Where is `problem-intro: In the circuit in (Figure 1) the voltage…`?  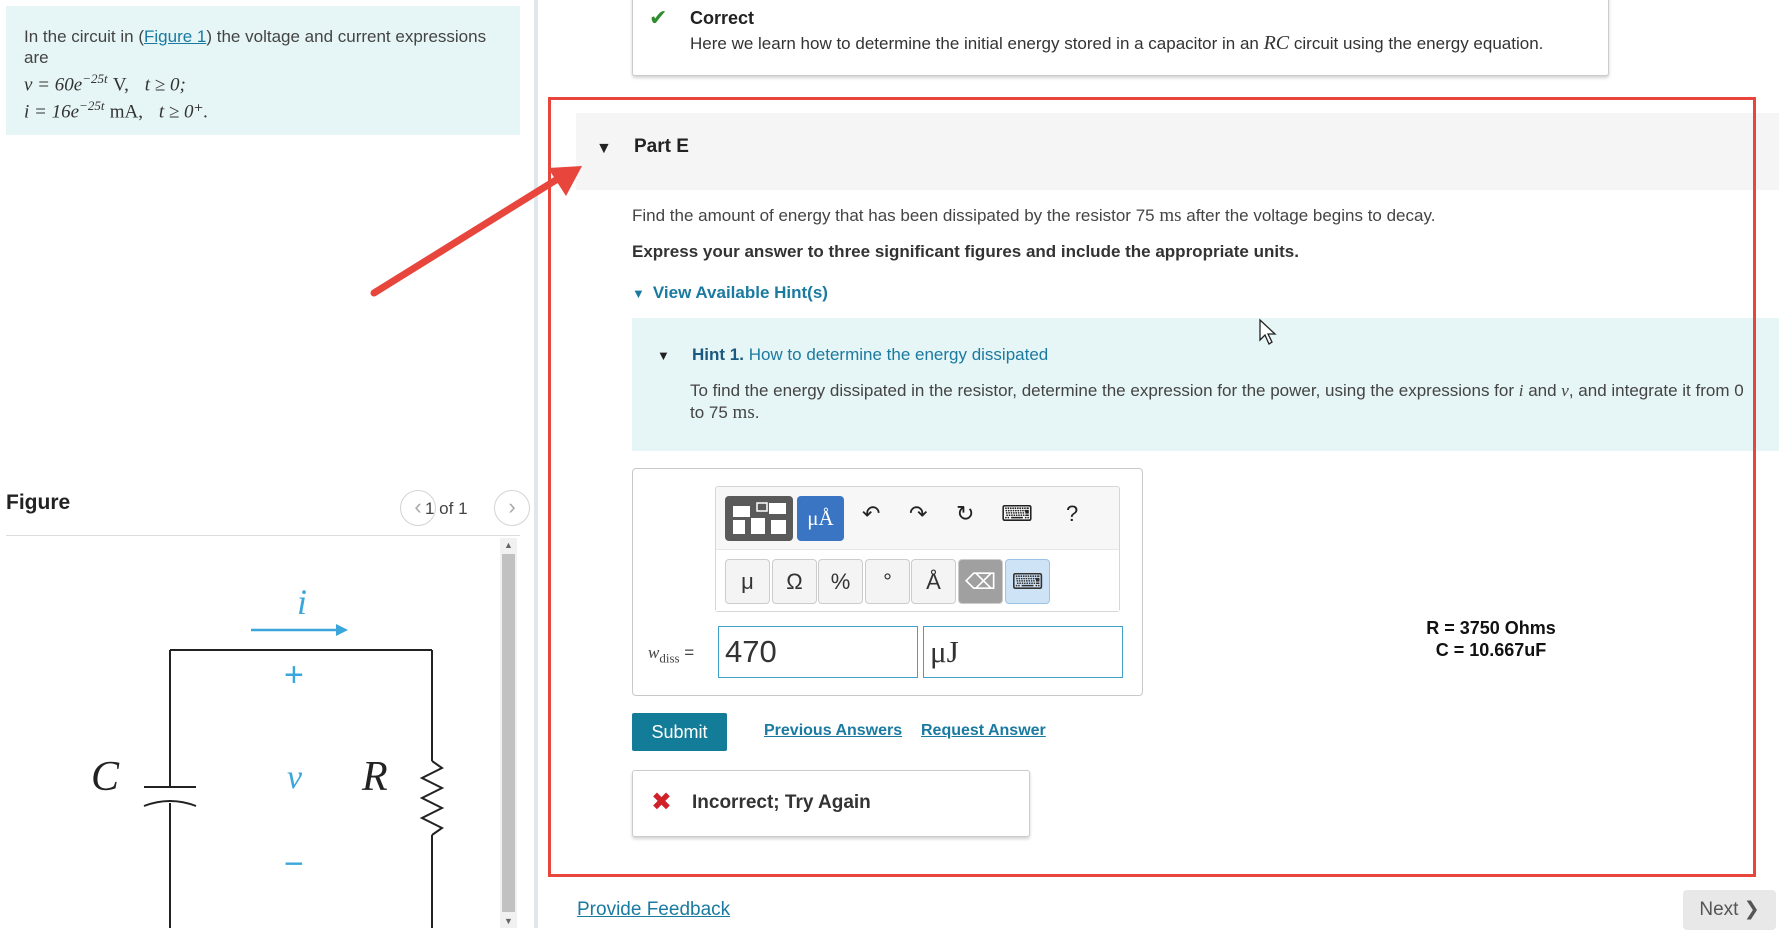 problem-intro: In the circuit in (Figure 1) the voltage… is located at coordinates (255, 47).